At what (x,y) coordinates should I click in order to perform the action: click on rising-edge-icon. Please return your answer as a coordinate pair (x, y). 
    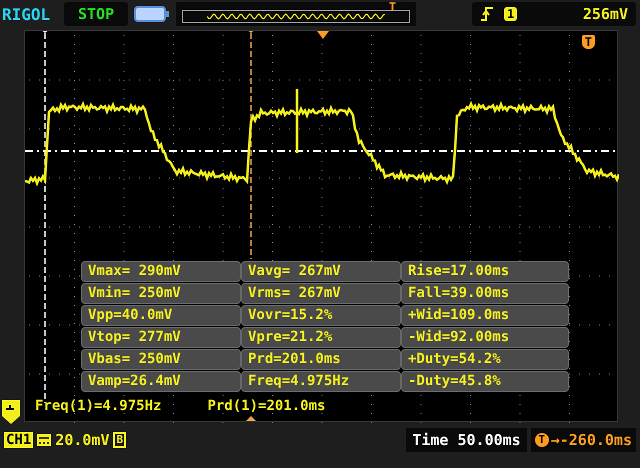
    Looking at the image, I should click on (487, 14).